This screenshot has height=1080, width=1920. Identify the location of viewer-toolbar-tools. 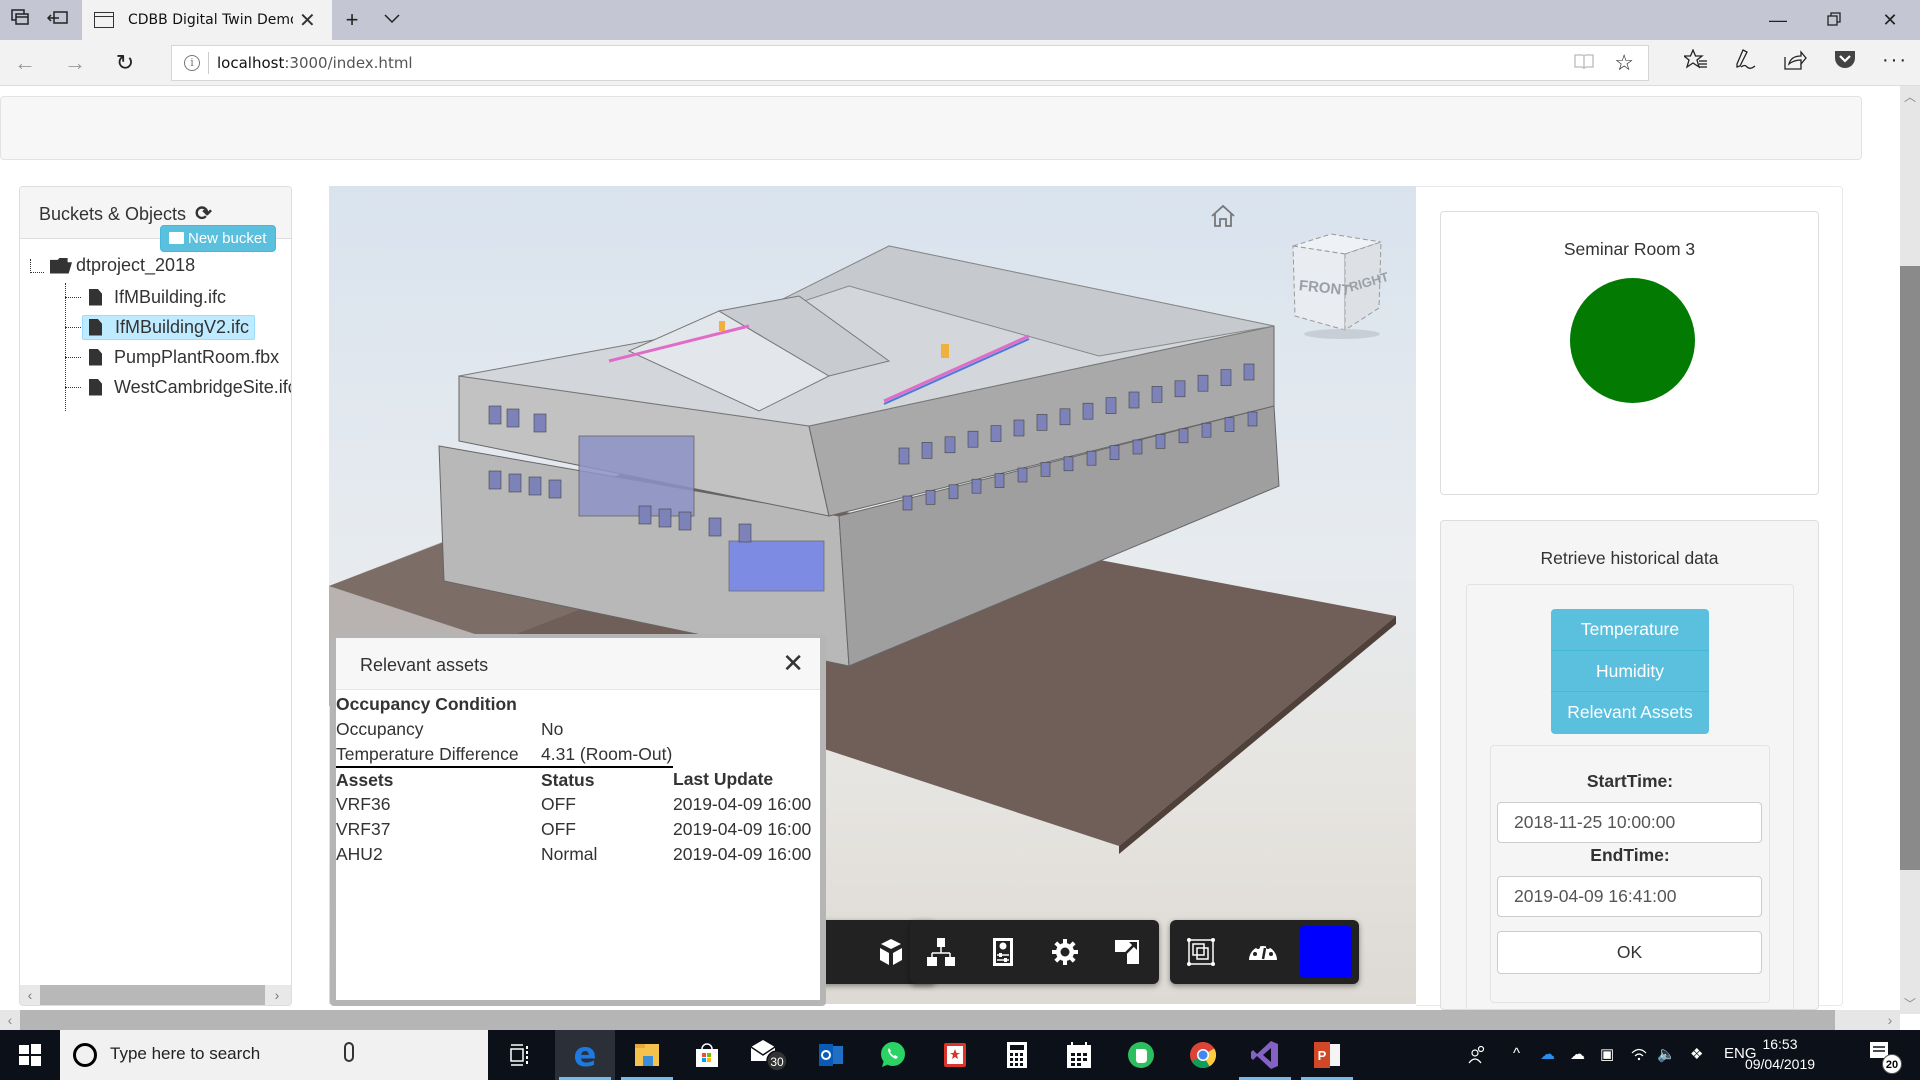
(1034, 952).